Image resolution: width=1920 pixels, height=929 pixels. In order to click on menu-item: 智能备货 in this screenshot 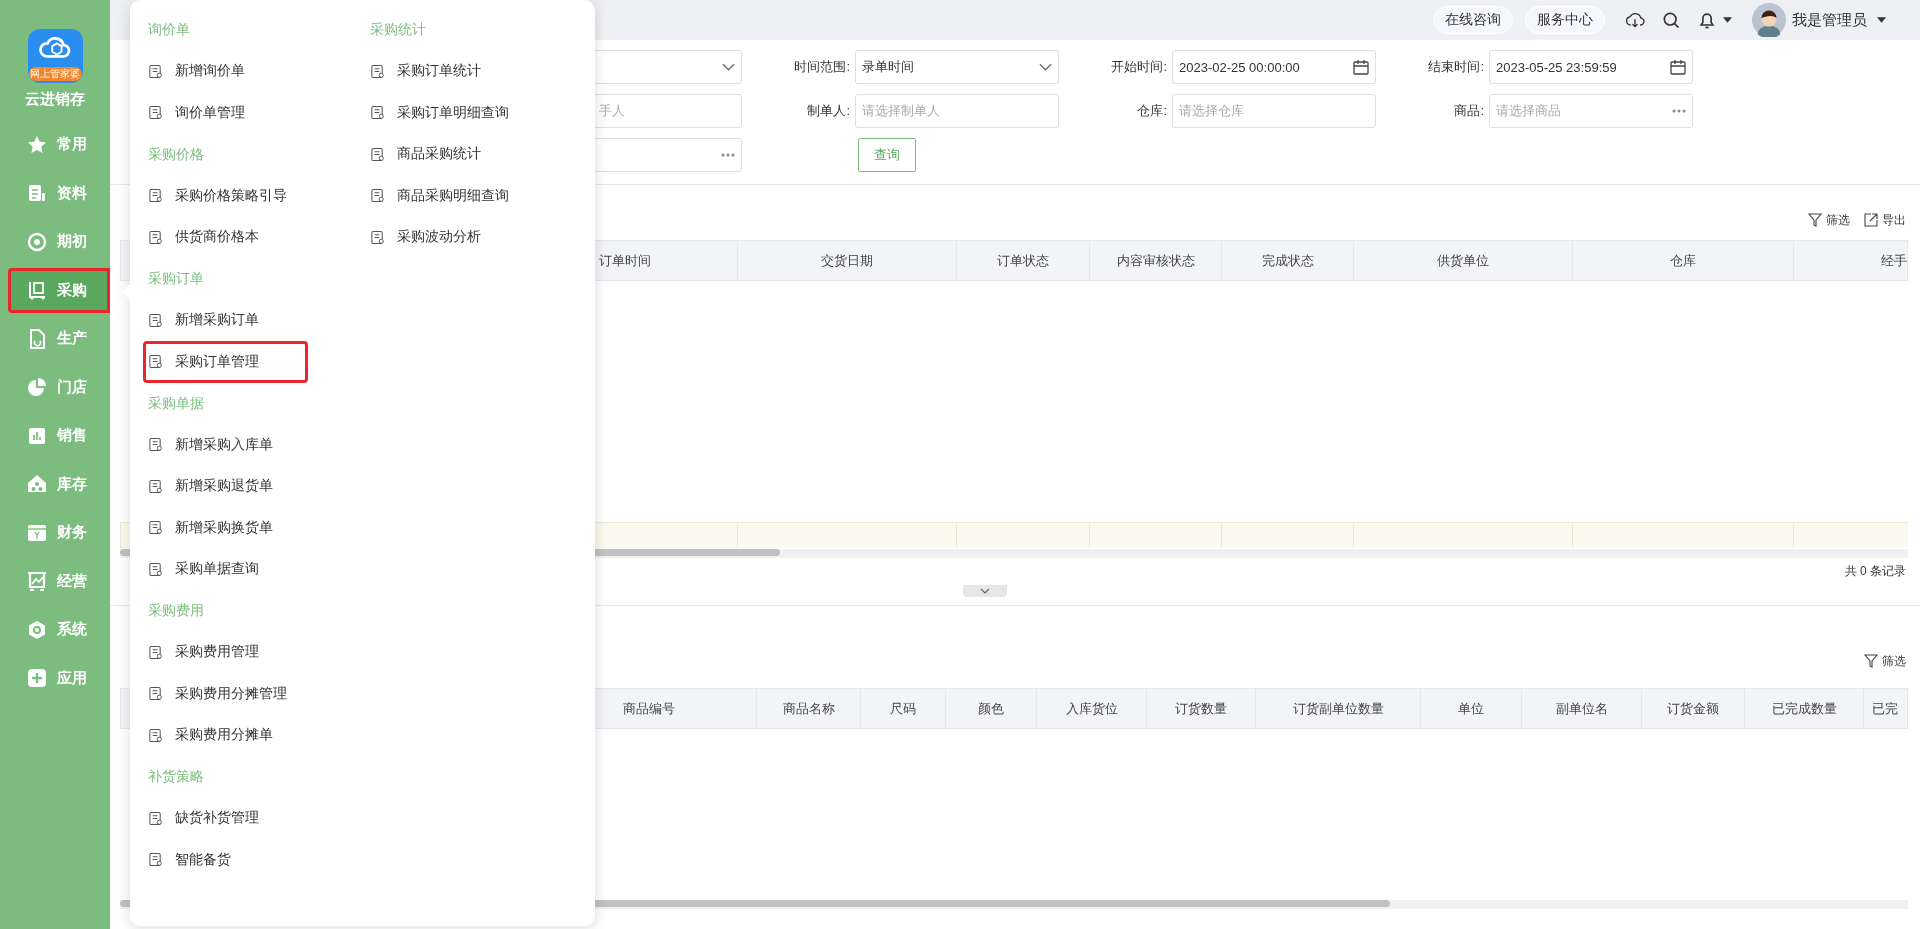, I will do `click(225, 860)`.